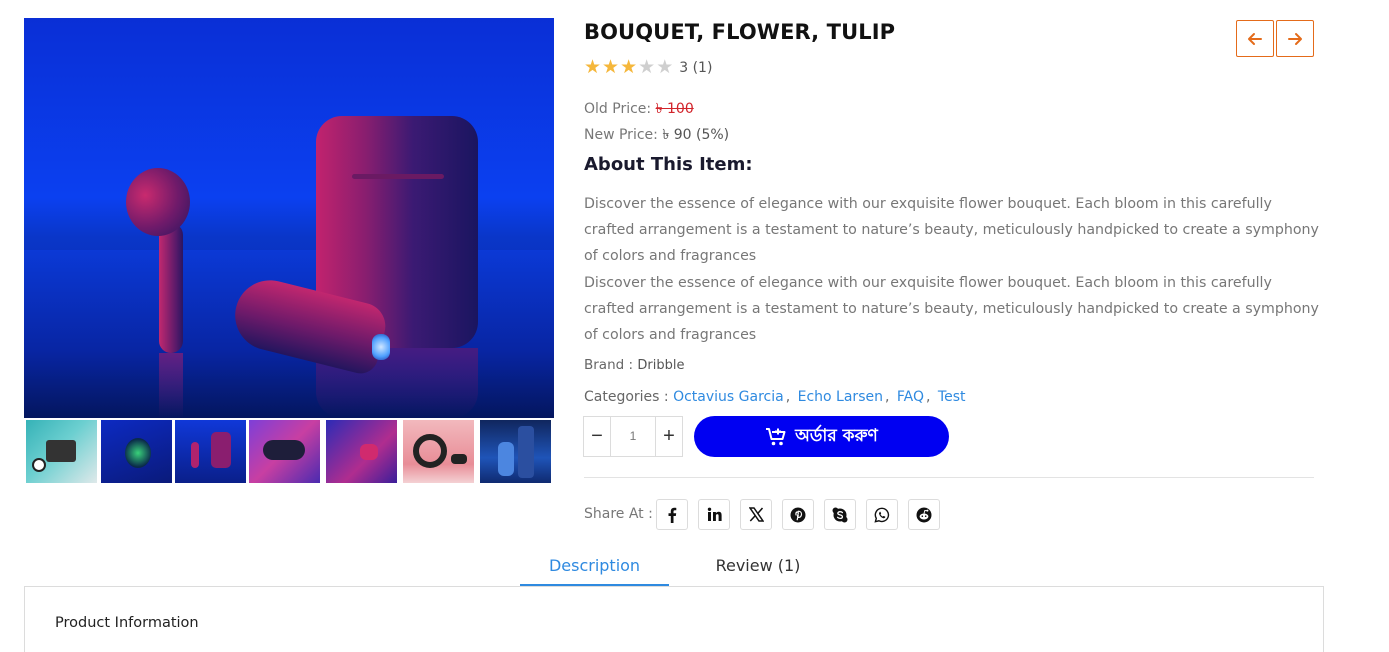 This screenshot has width=1389, height=652. I want to click on tab-description: Description, so click(594, 571).